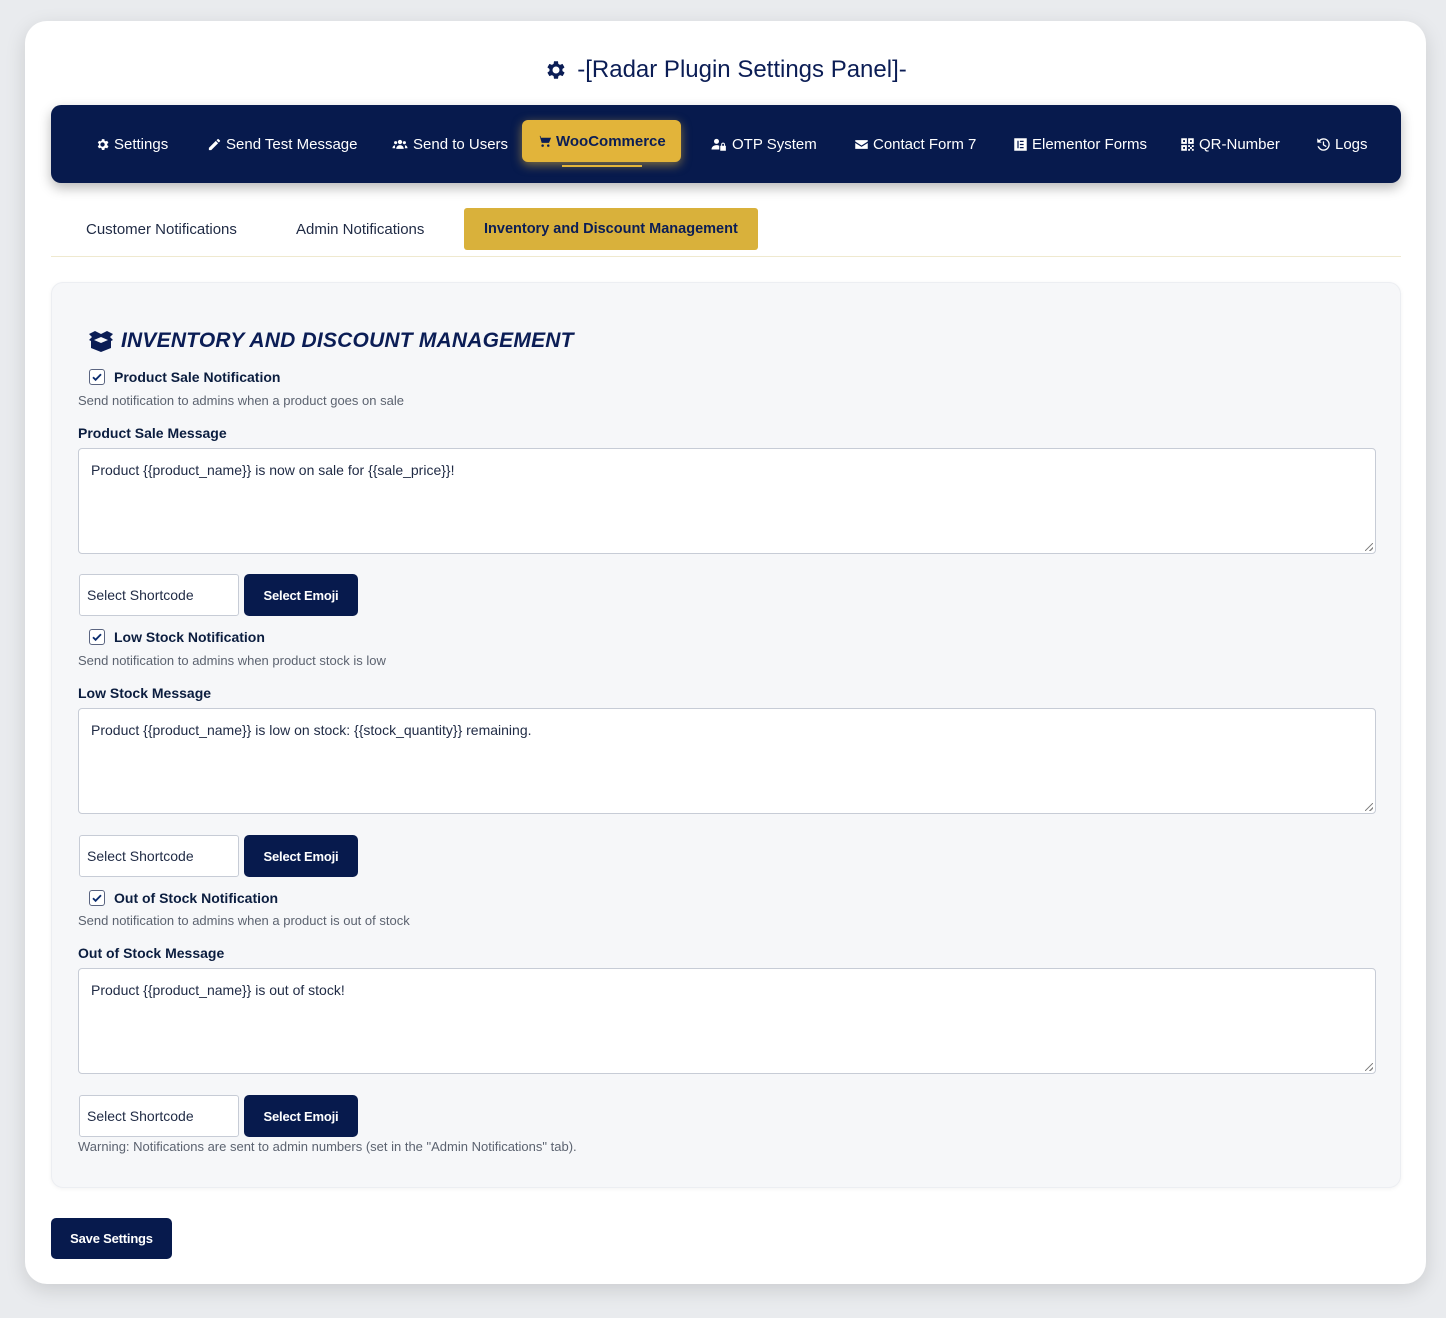 This screenshot has height=1318, width=1446. Describe the element at coordinates (151, 953) in the screenshot. I see `out-of-stock-message-label: Out of Stock Message` at that location.